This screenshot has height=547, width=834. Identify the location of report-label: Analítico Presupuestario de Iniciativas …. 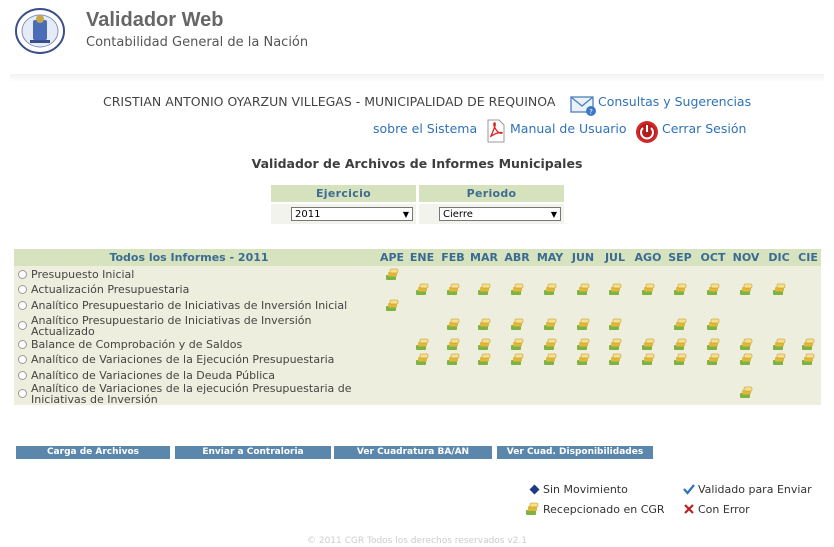
(189, 305).